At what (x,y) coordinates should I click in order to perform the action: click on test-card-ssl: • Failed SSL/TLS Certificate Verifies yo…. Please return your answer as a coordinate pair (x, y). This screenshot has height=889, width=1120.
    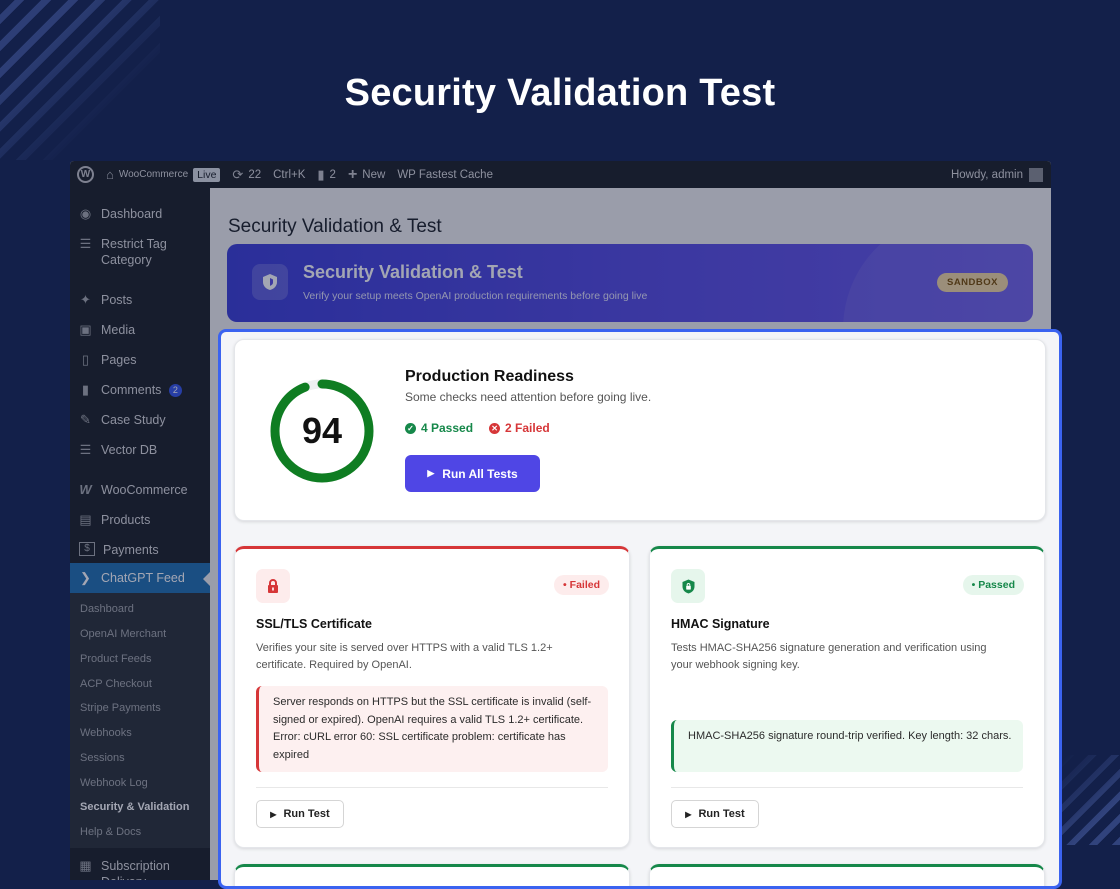
    Looking at the image, I should click on (432, 697).